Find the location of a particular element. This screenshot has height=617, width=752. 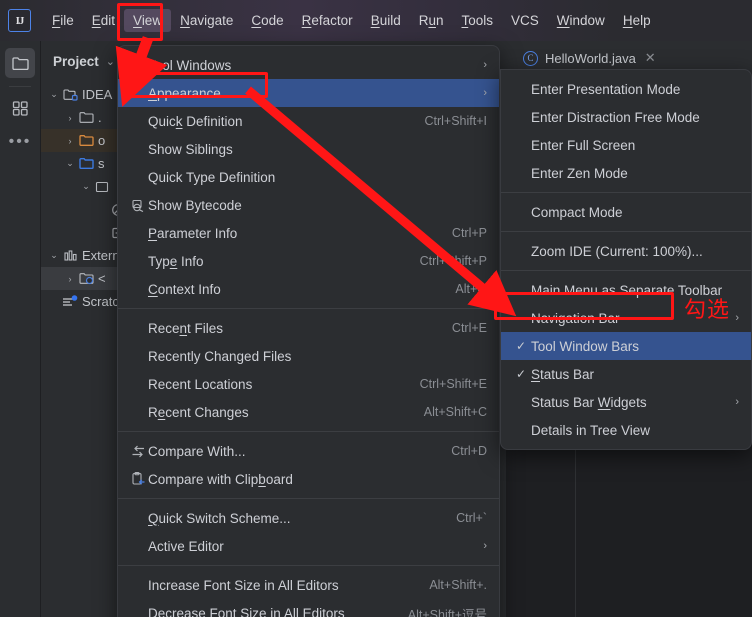

menu-item-status-bar: ✓ Status Bar is located at coordinates (626, 374).